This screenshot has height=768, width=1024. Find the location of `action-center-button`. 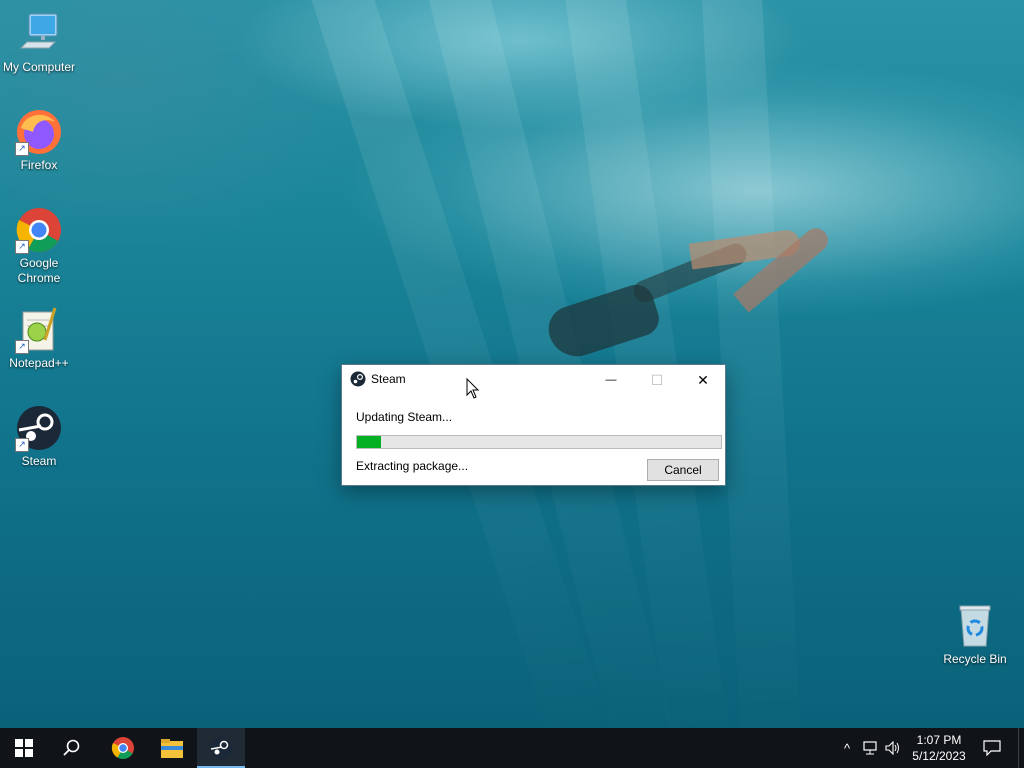

action-center-button is located at coordinates (992, 748).